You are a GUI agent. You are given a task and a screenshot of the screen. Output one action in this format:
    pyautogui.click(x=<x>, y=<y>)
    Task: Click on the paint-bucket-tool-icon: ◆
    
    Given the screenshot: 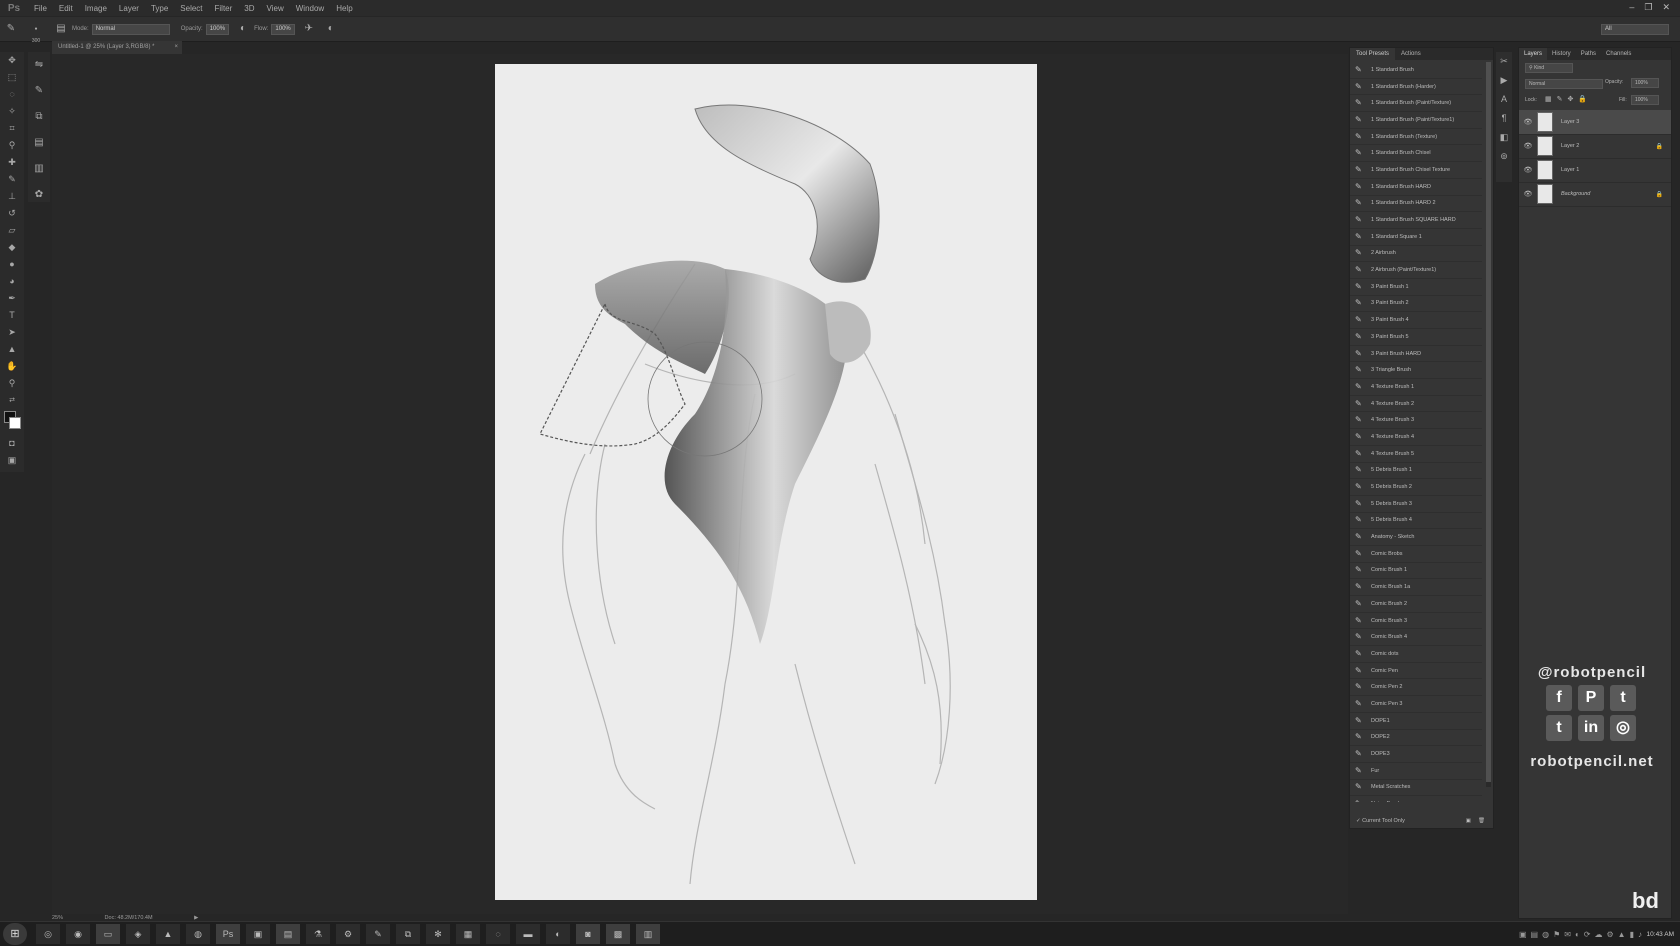 What is the action you would take?
    pyautogui.click(x=12, y=247)
    